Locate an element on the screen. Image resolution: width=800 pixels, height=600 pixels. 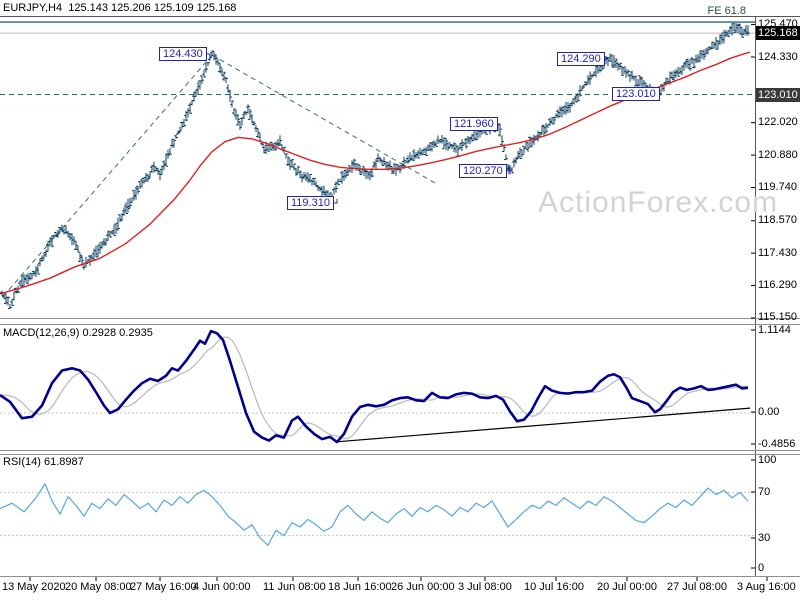
time-axis-label: 3 Jul 08:00 is located at coordinates (485, 587).